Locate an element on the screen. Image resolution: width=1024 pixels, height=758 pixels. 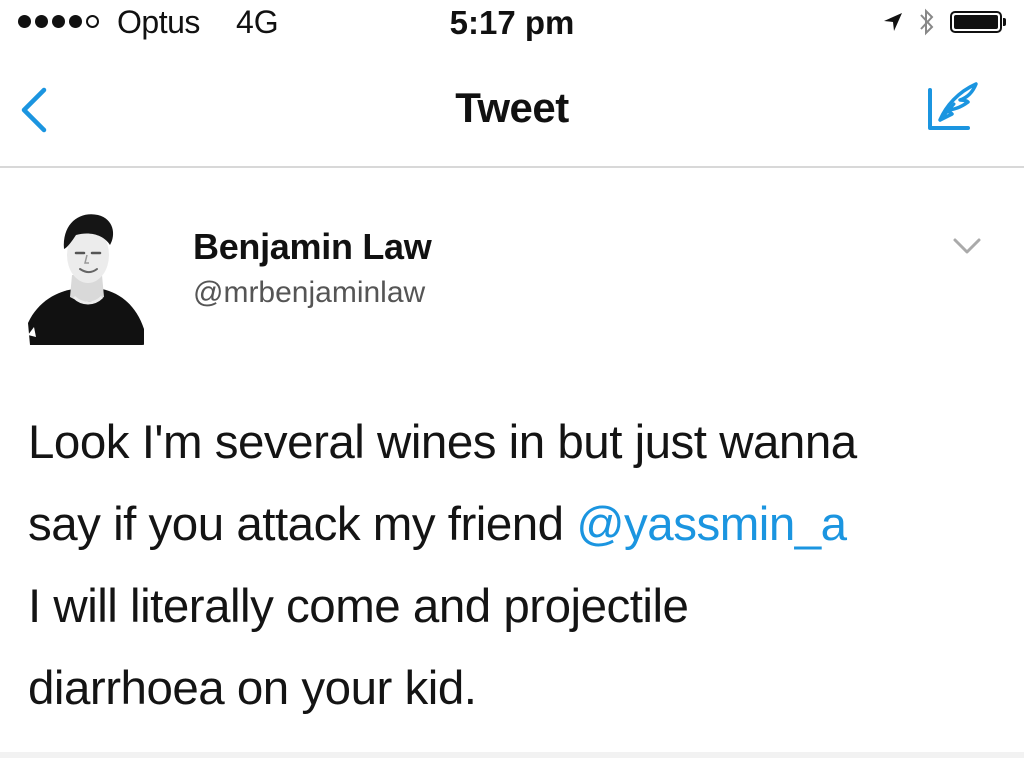
profile-photo is located at coordinates (86, 279).